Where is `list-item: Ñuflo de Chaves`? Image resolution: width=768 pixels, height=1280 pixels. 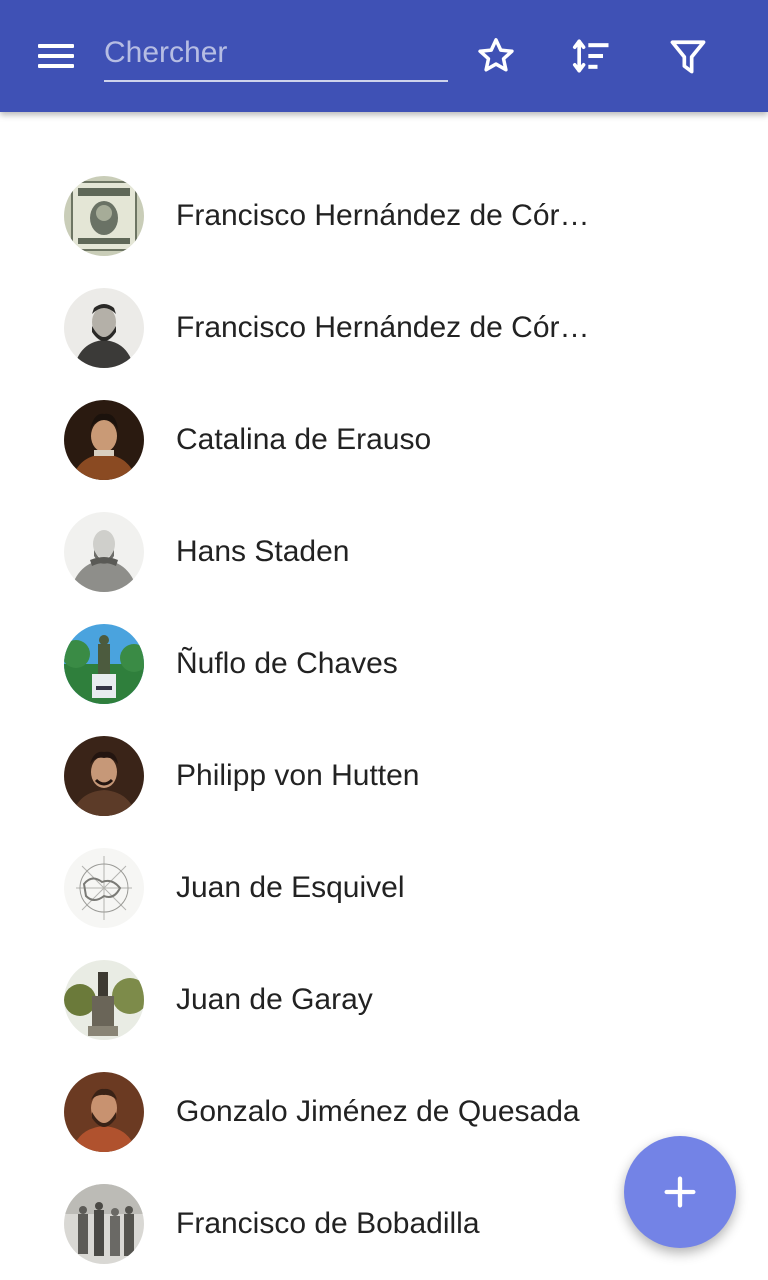 list-item: Ñuflo de Chaves is located at coordinates (384, 664).